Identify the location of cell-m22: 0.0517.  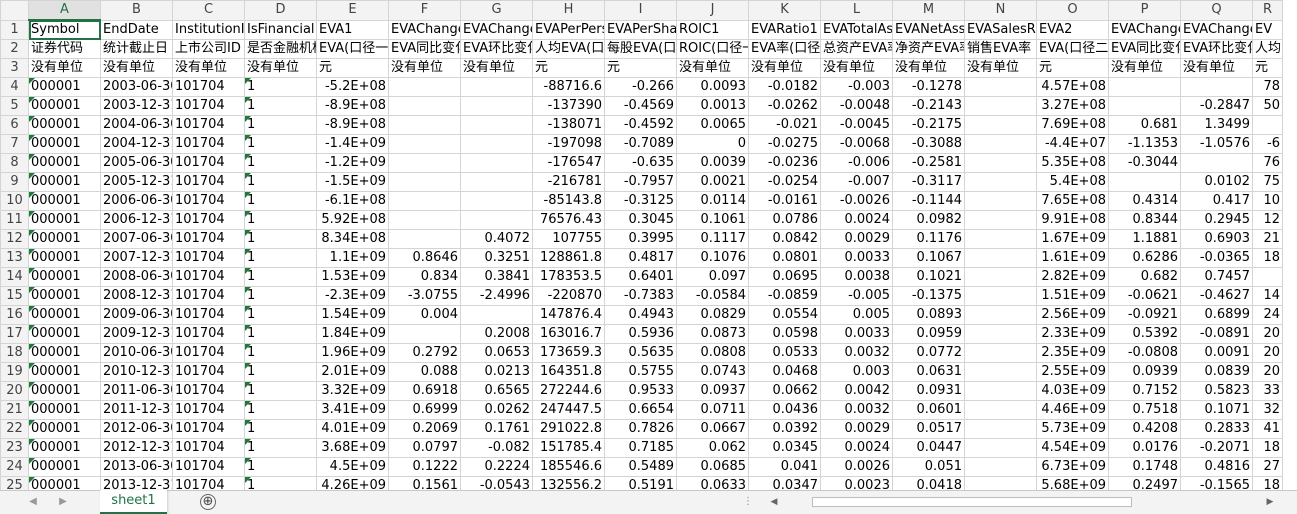
(928, 429).